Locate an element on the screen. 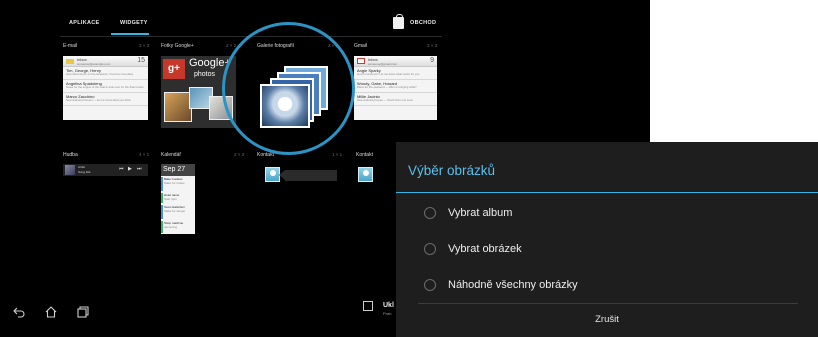 The image size is (818, 337). shopping-bag-icon is located at coordinates (398, 21).